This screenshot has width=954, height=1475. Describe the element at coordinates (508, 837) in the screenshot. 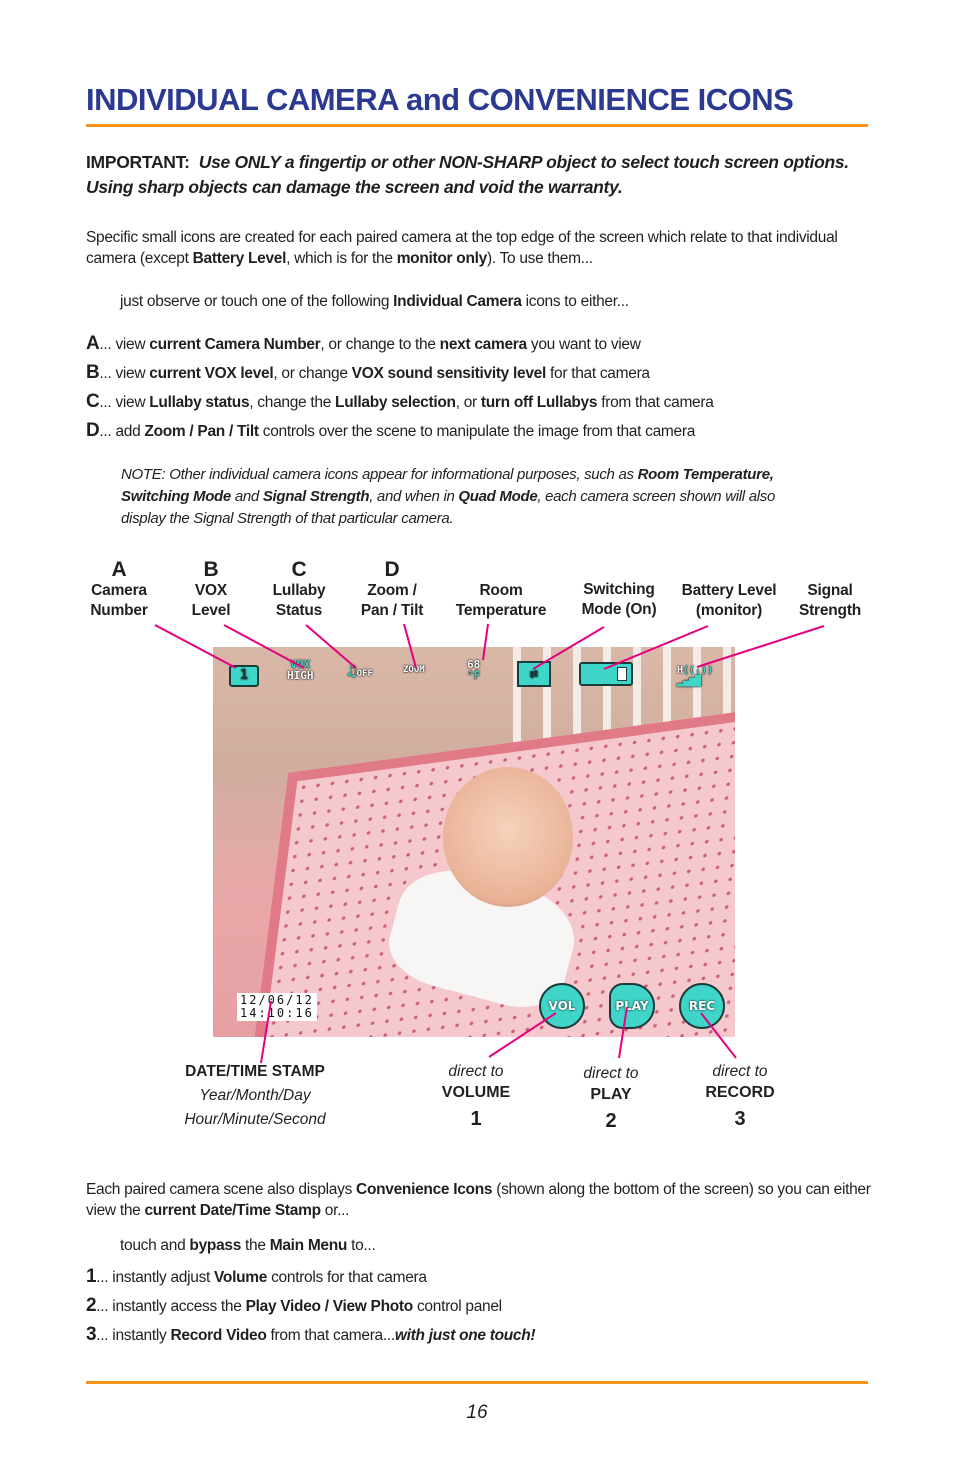

I see `baby-face` at that location.